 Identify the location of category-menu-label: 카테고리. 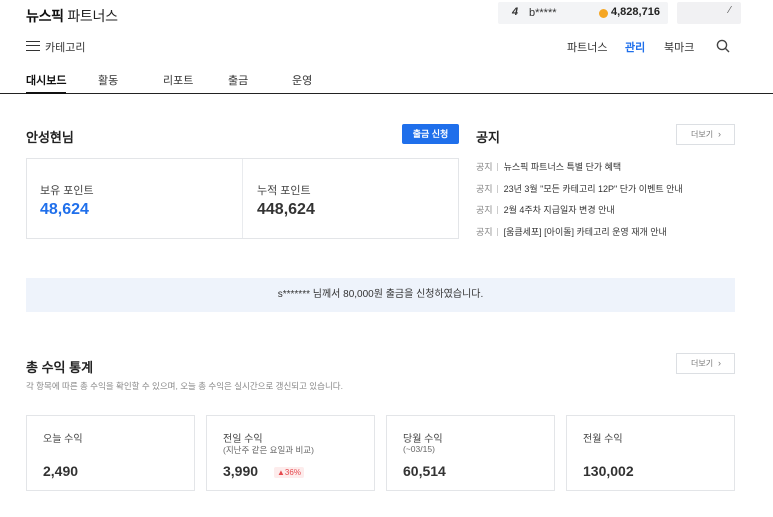
(65, 47).